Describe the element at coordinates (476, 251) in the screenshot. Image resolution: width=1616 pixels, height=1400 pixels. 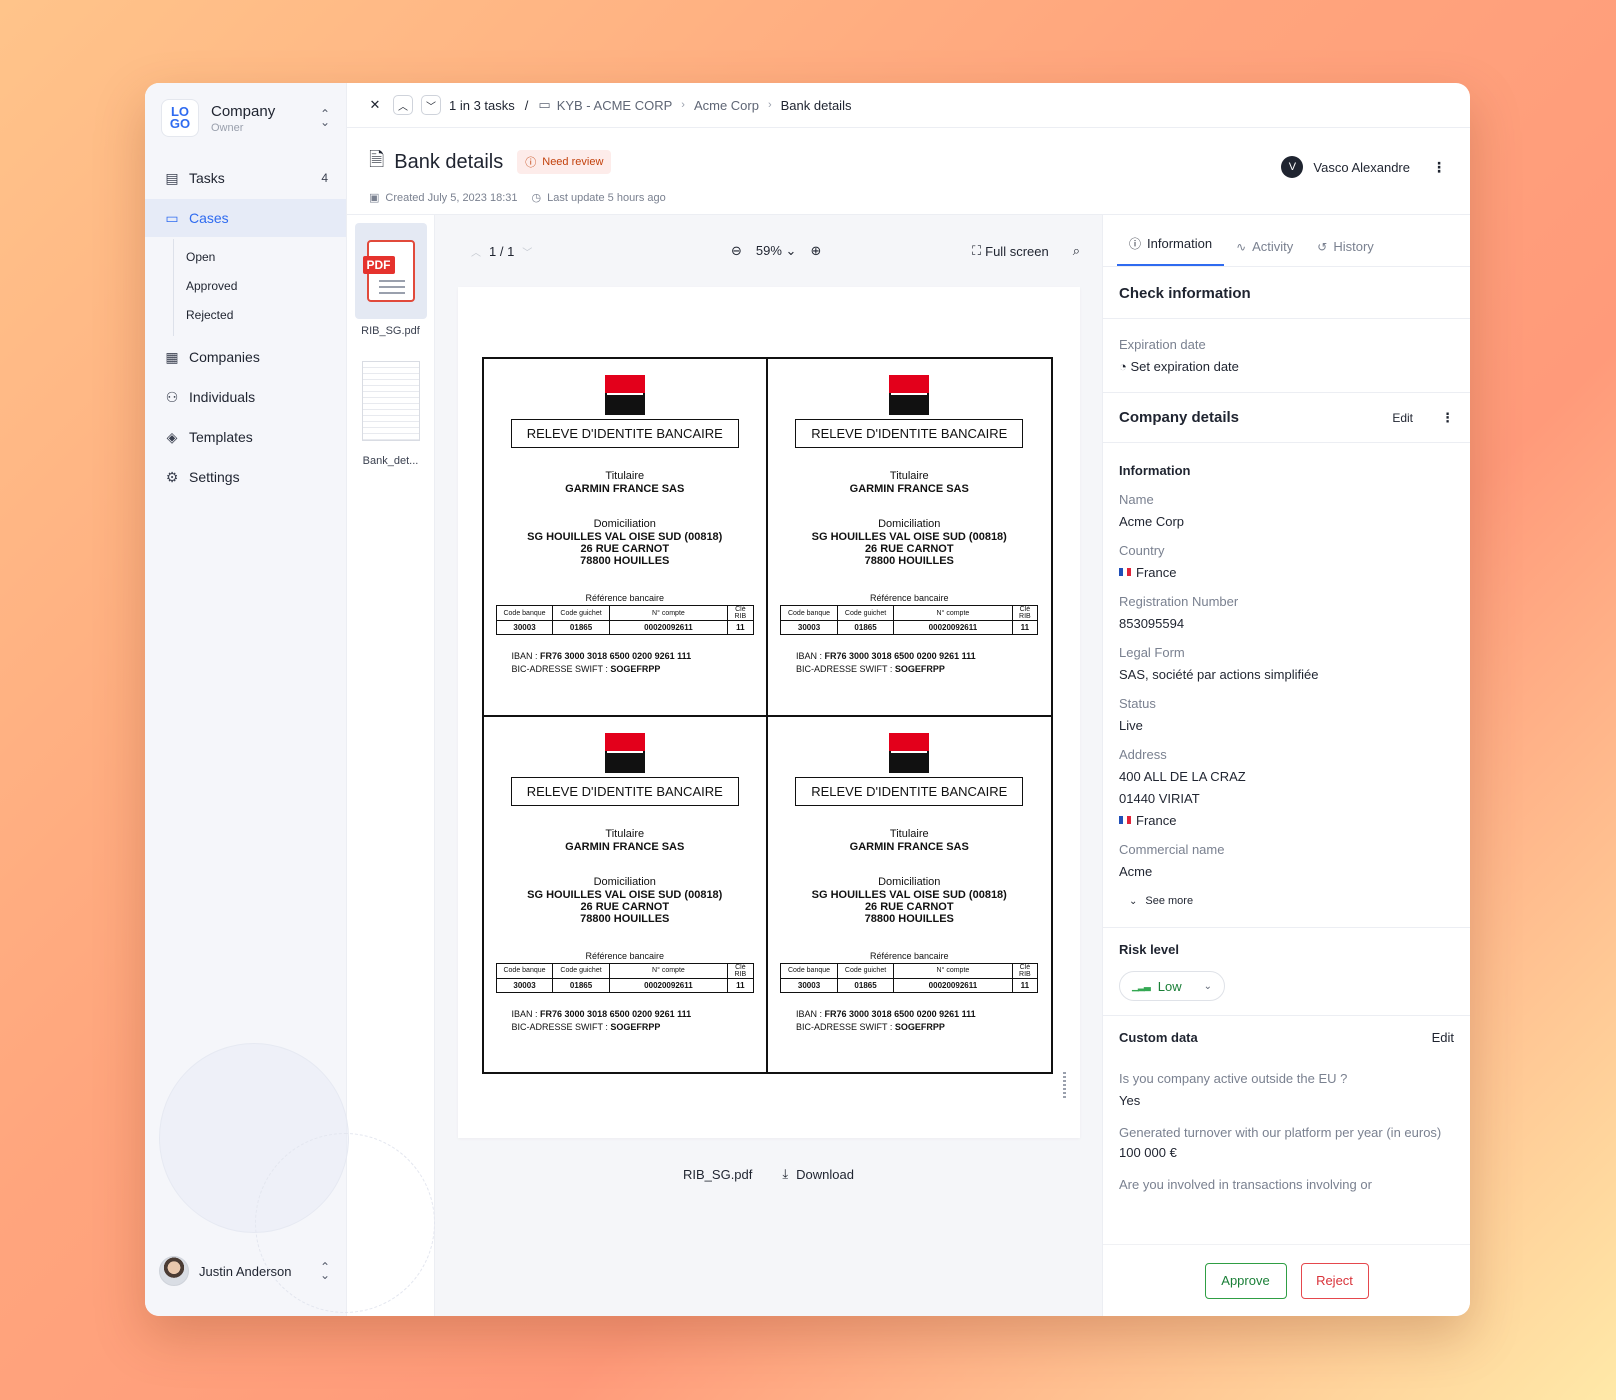
I see `chevron-up-icon: ︿` at that location.